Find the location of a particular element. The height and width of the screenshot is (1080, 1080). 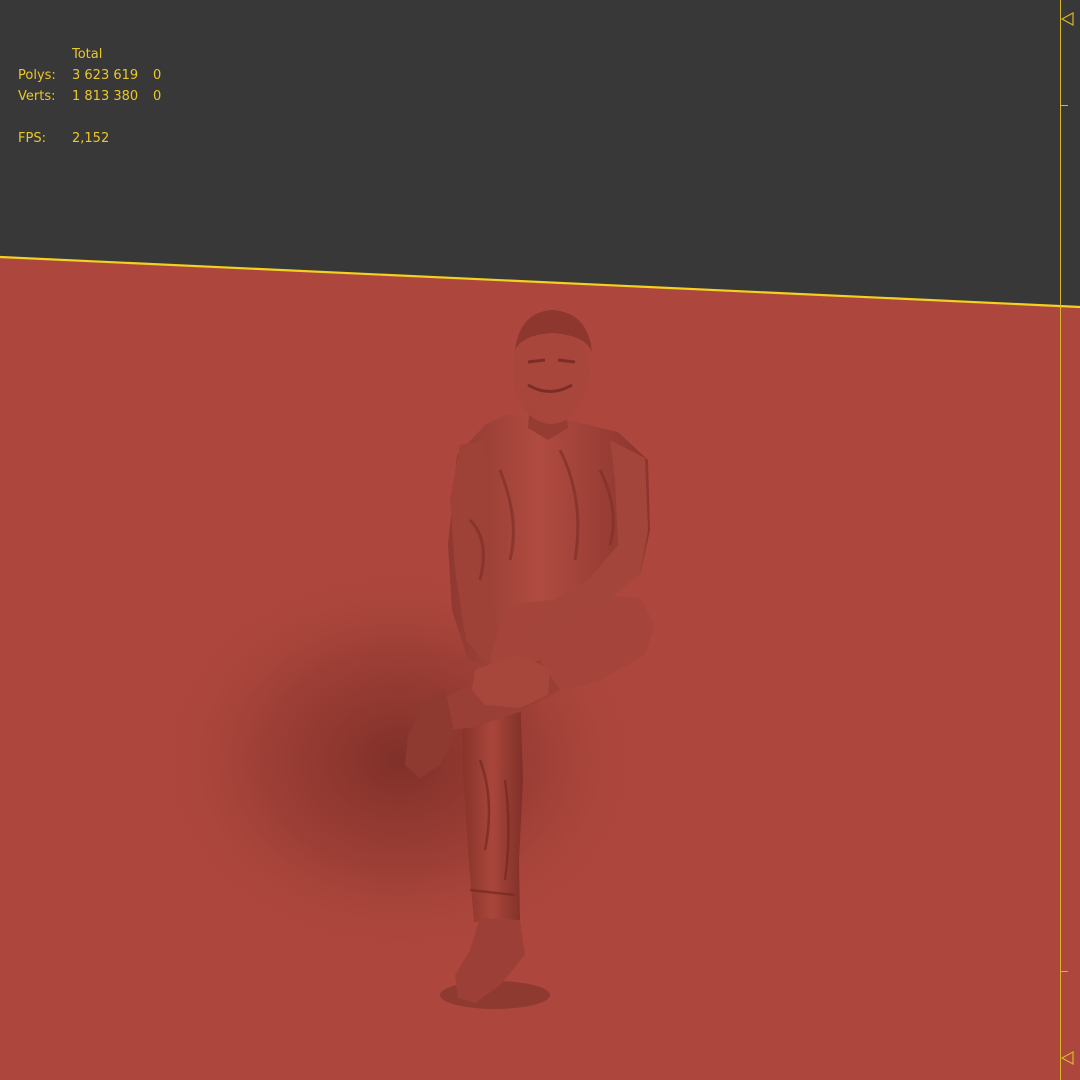

polys-total: 3 623 619 is located at coordinates (105, 75).